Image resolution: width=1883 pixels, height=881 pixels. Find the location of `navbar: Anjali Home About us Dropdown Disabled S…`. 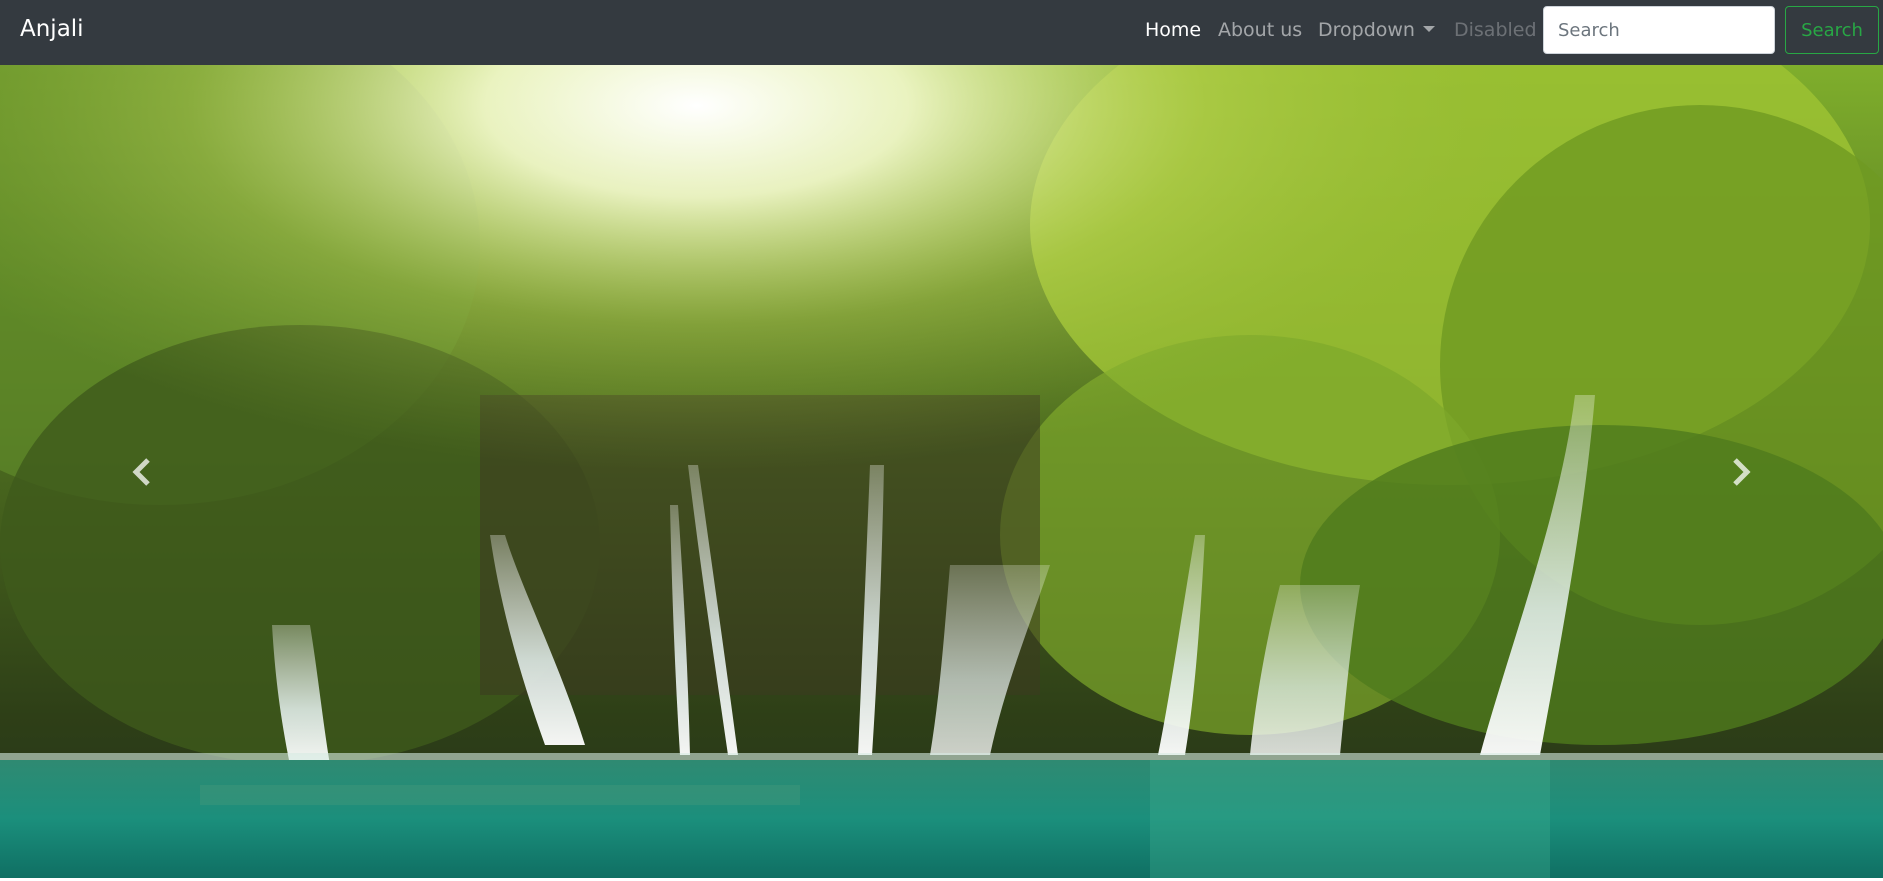

navbar: Anjali Home About us Dropdown Disabled S… is located at coordinates (941, 32).